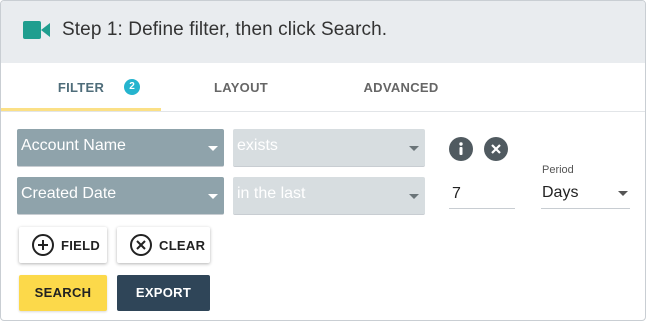 The width and height of the screenshot is (646, 321). What do you see at coordinates (482, 193) in the screenshot?
I see `filter-value-input: 7` at bounding box center [482, 193].